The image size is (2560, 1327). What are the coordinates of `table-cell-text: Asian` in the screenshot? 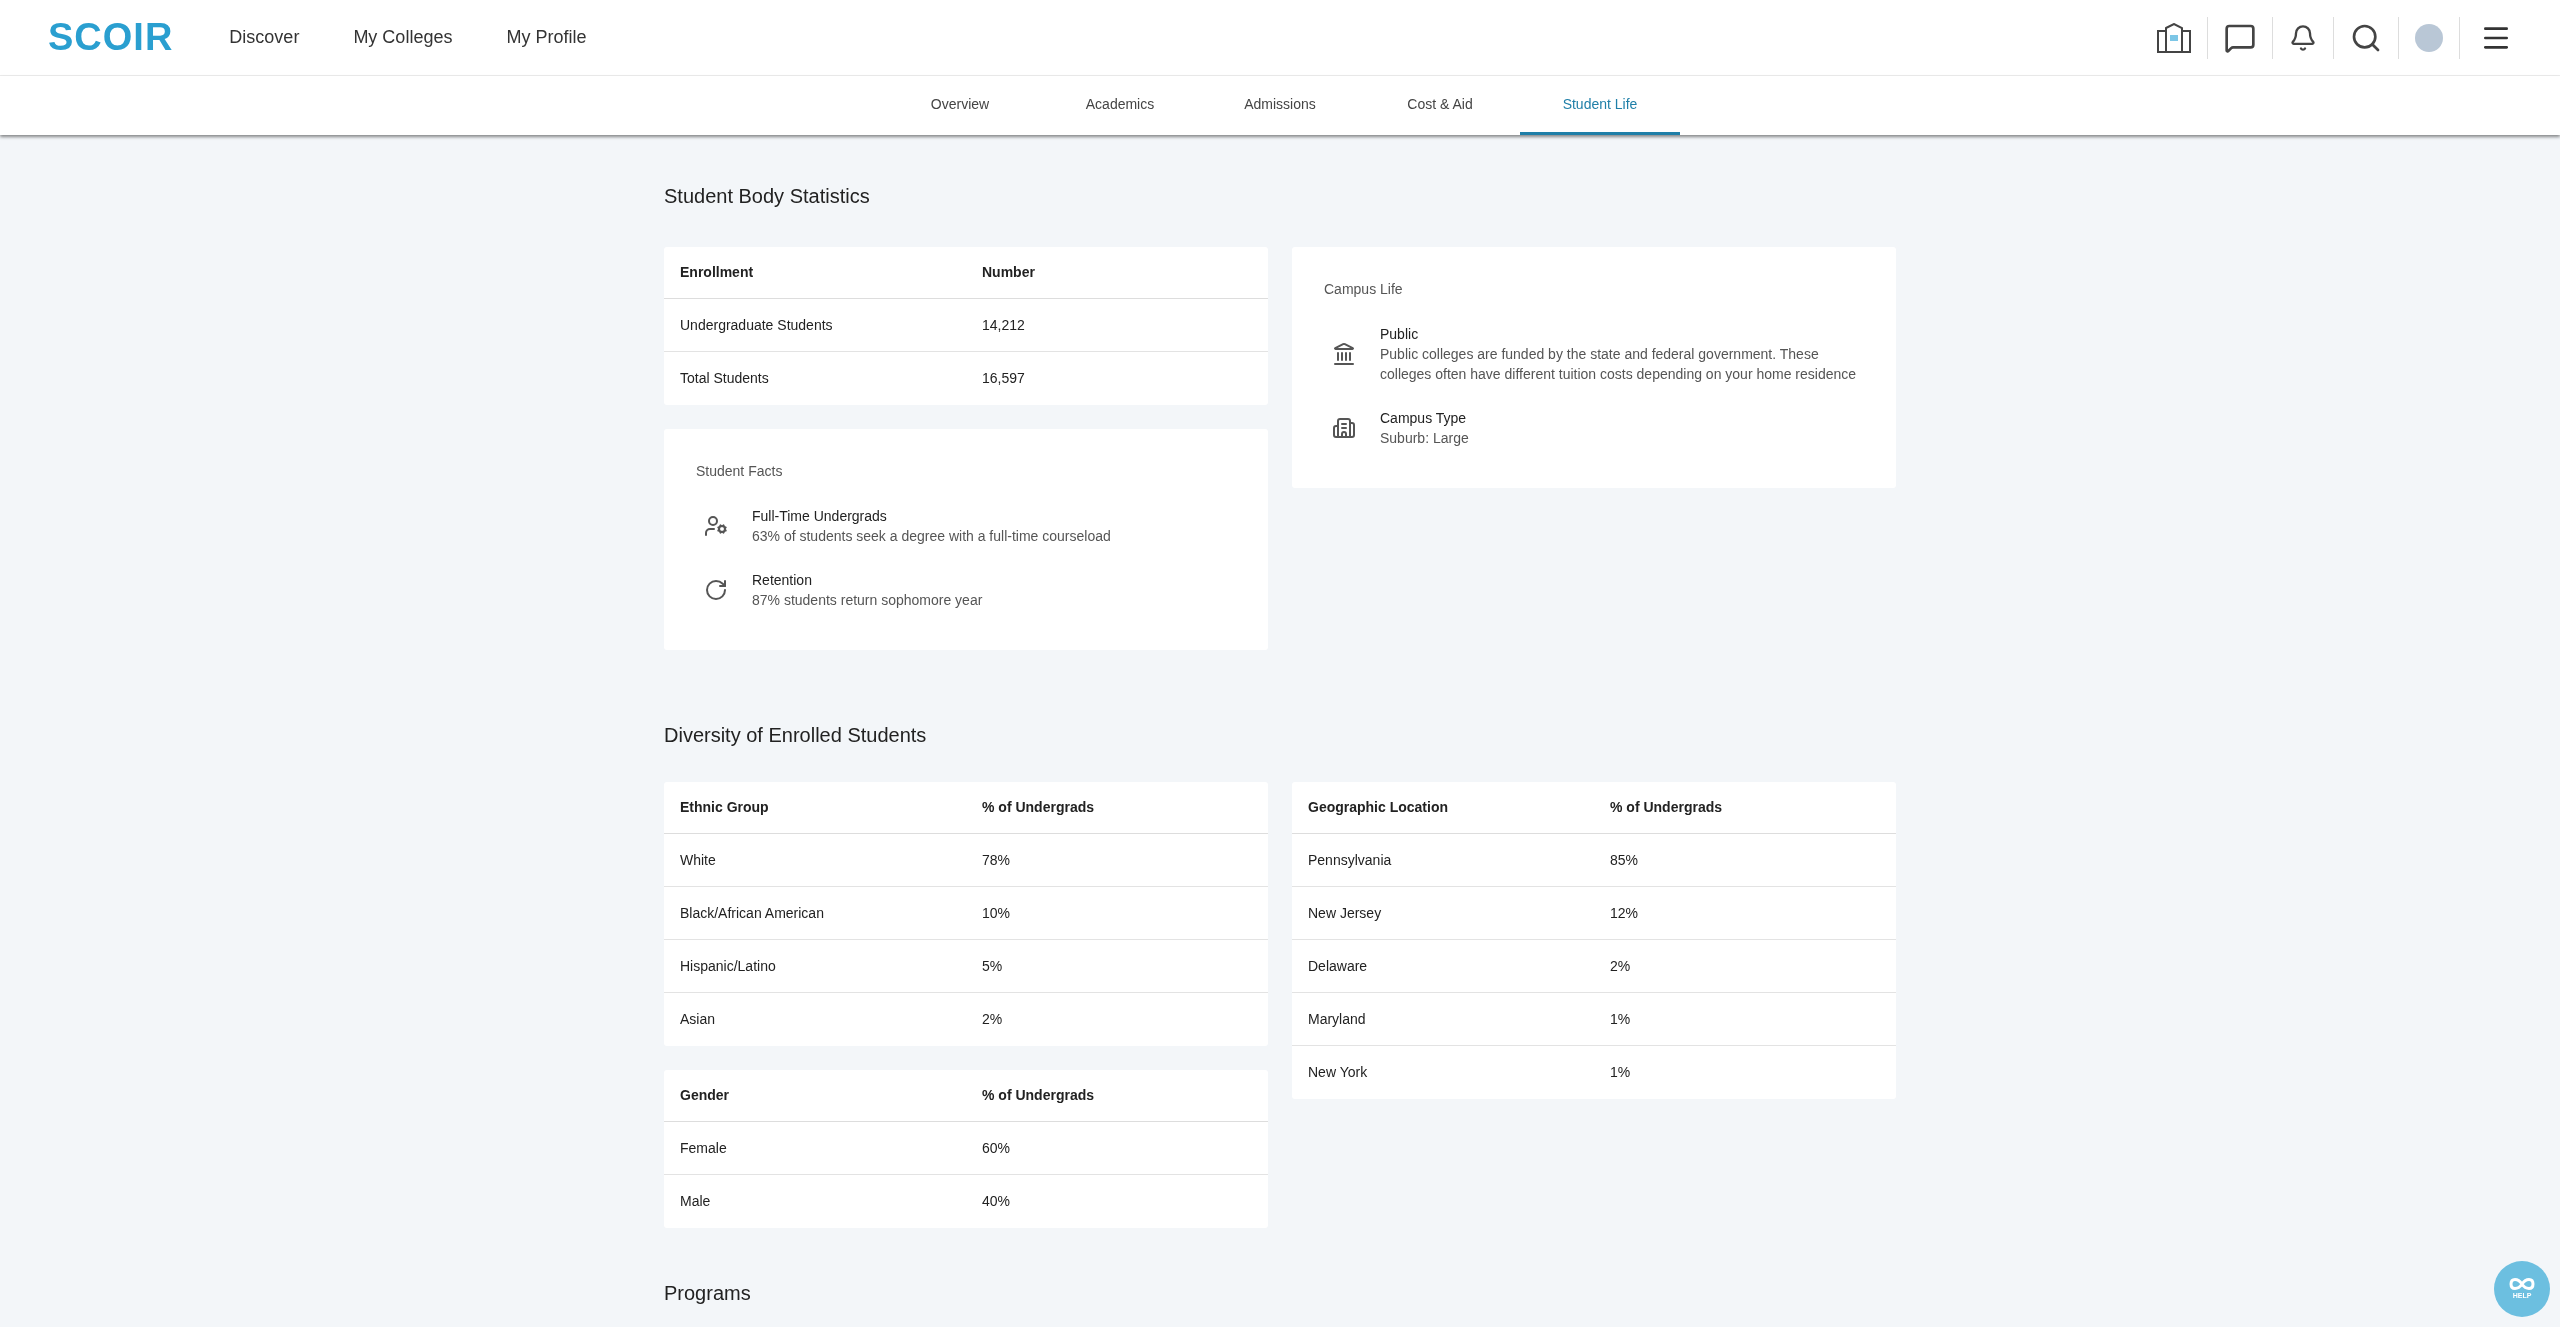 It's located at (698, 1019).